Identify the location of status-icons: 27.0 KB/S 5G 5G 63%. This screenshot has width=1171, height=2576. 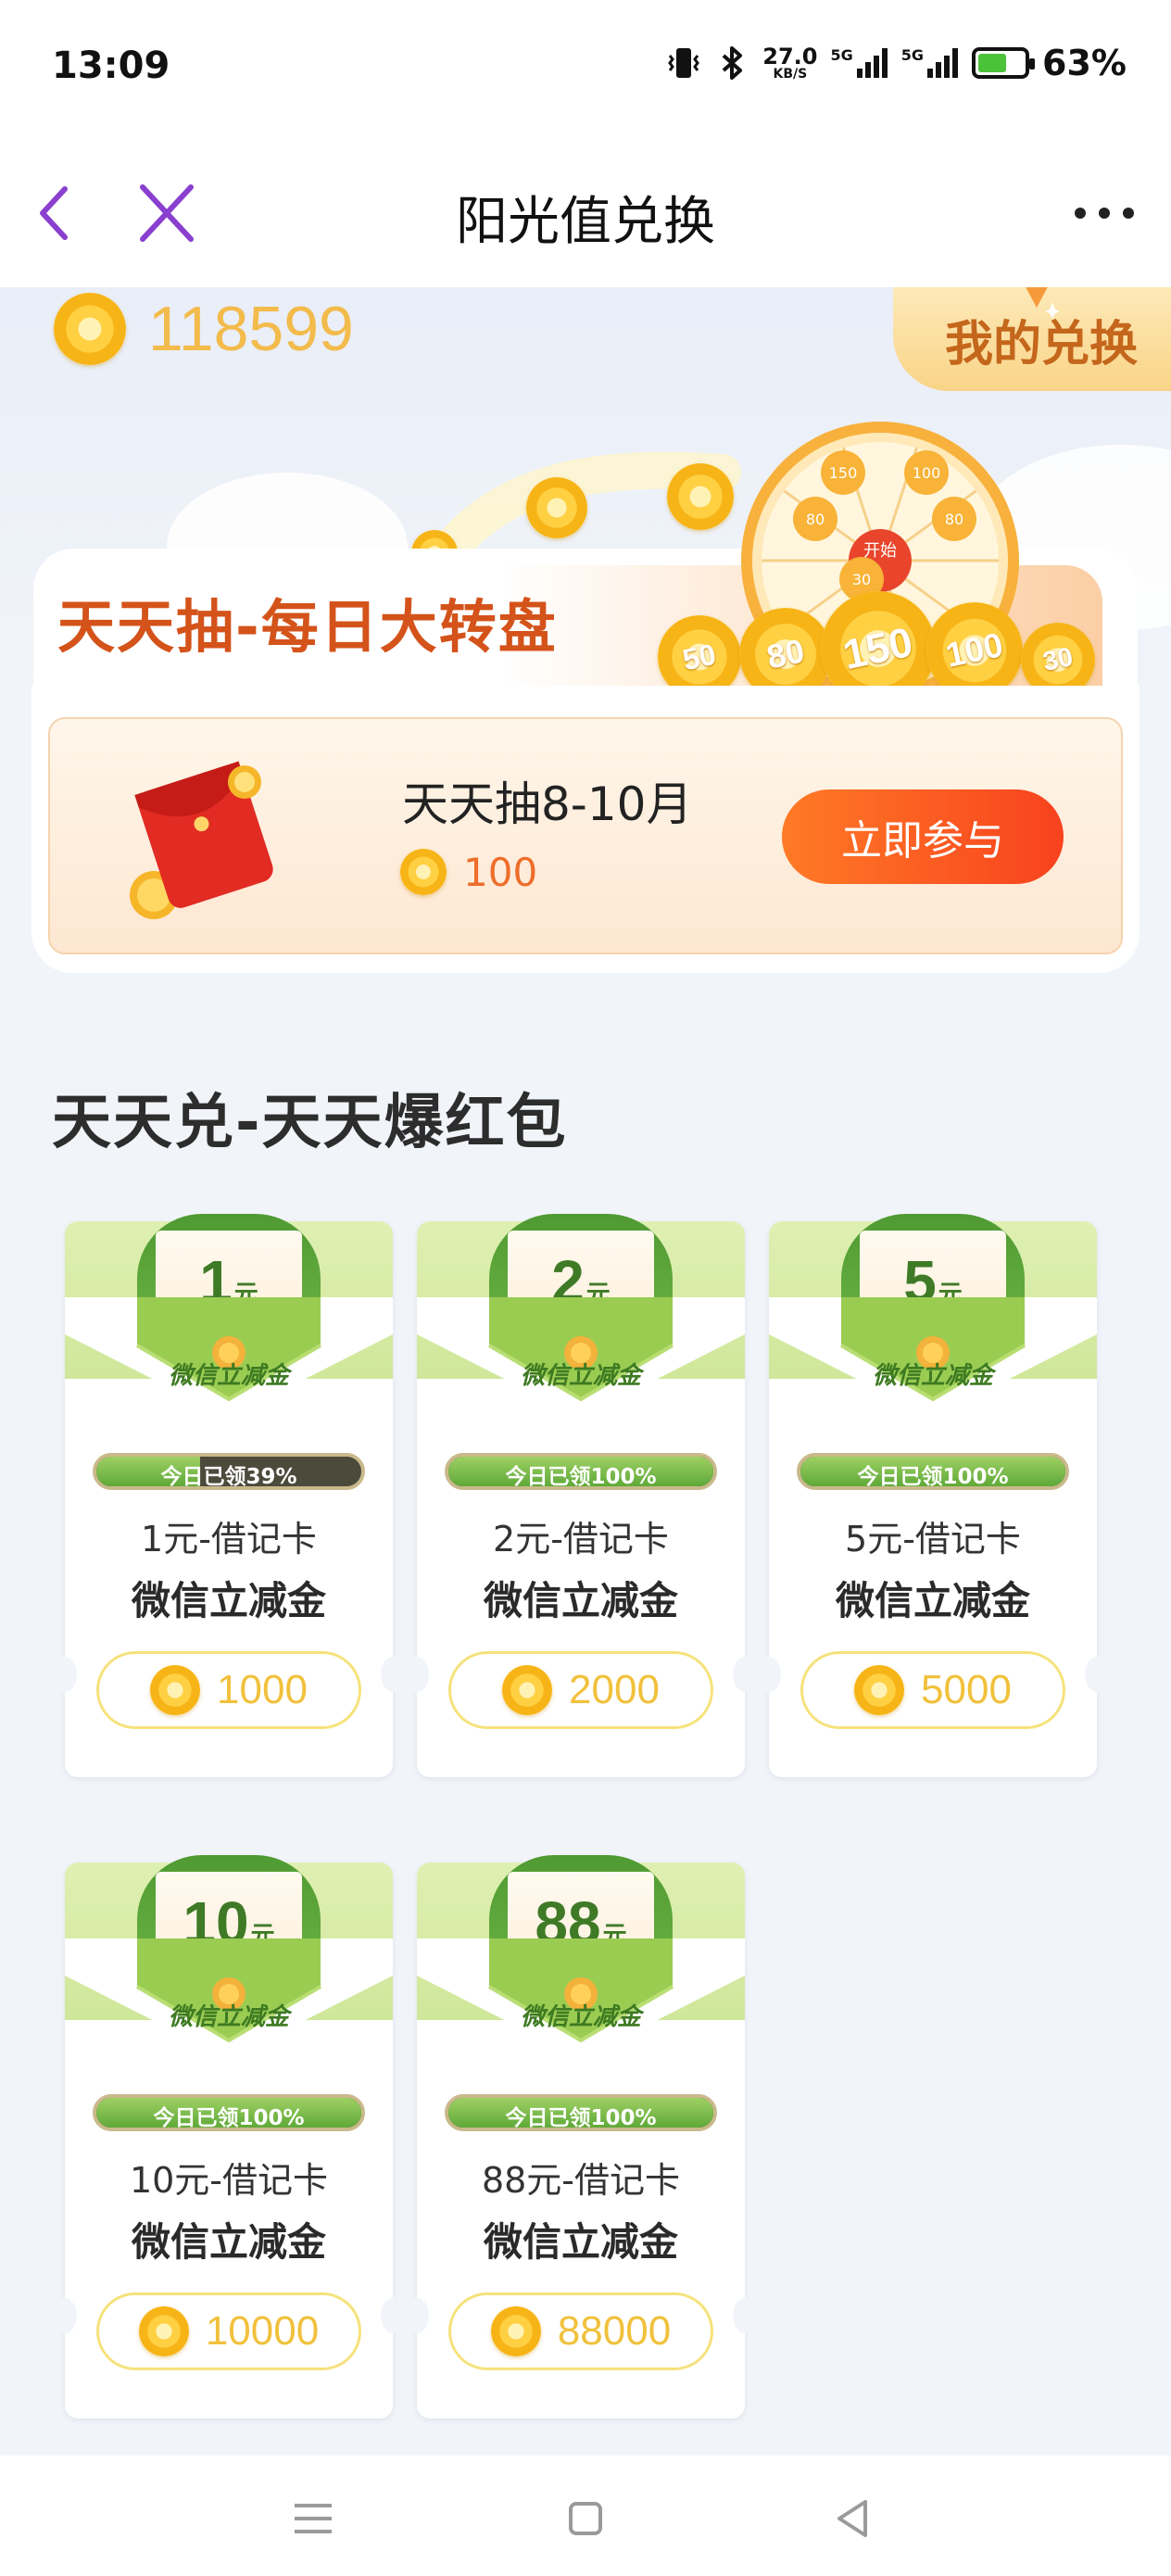
(897, 63).